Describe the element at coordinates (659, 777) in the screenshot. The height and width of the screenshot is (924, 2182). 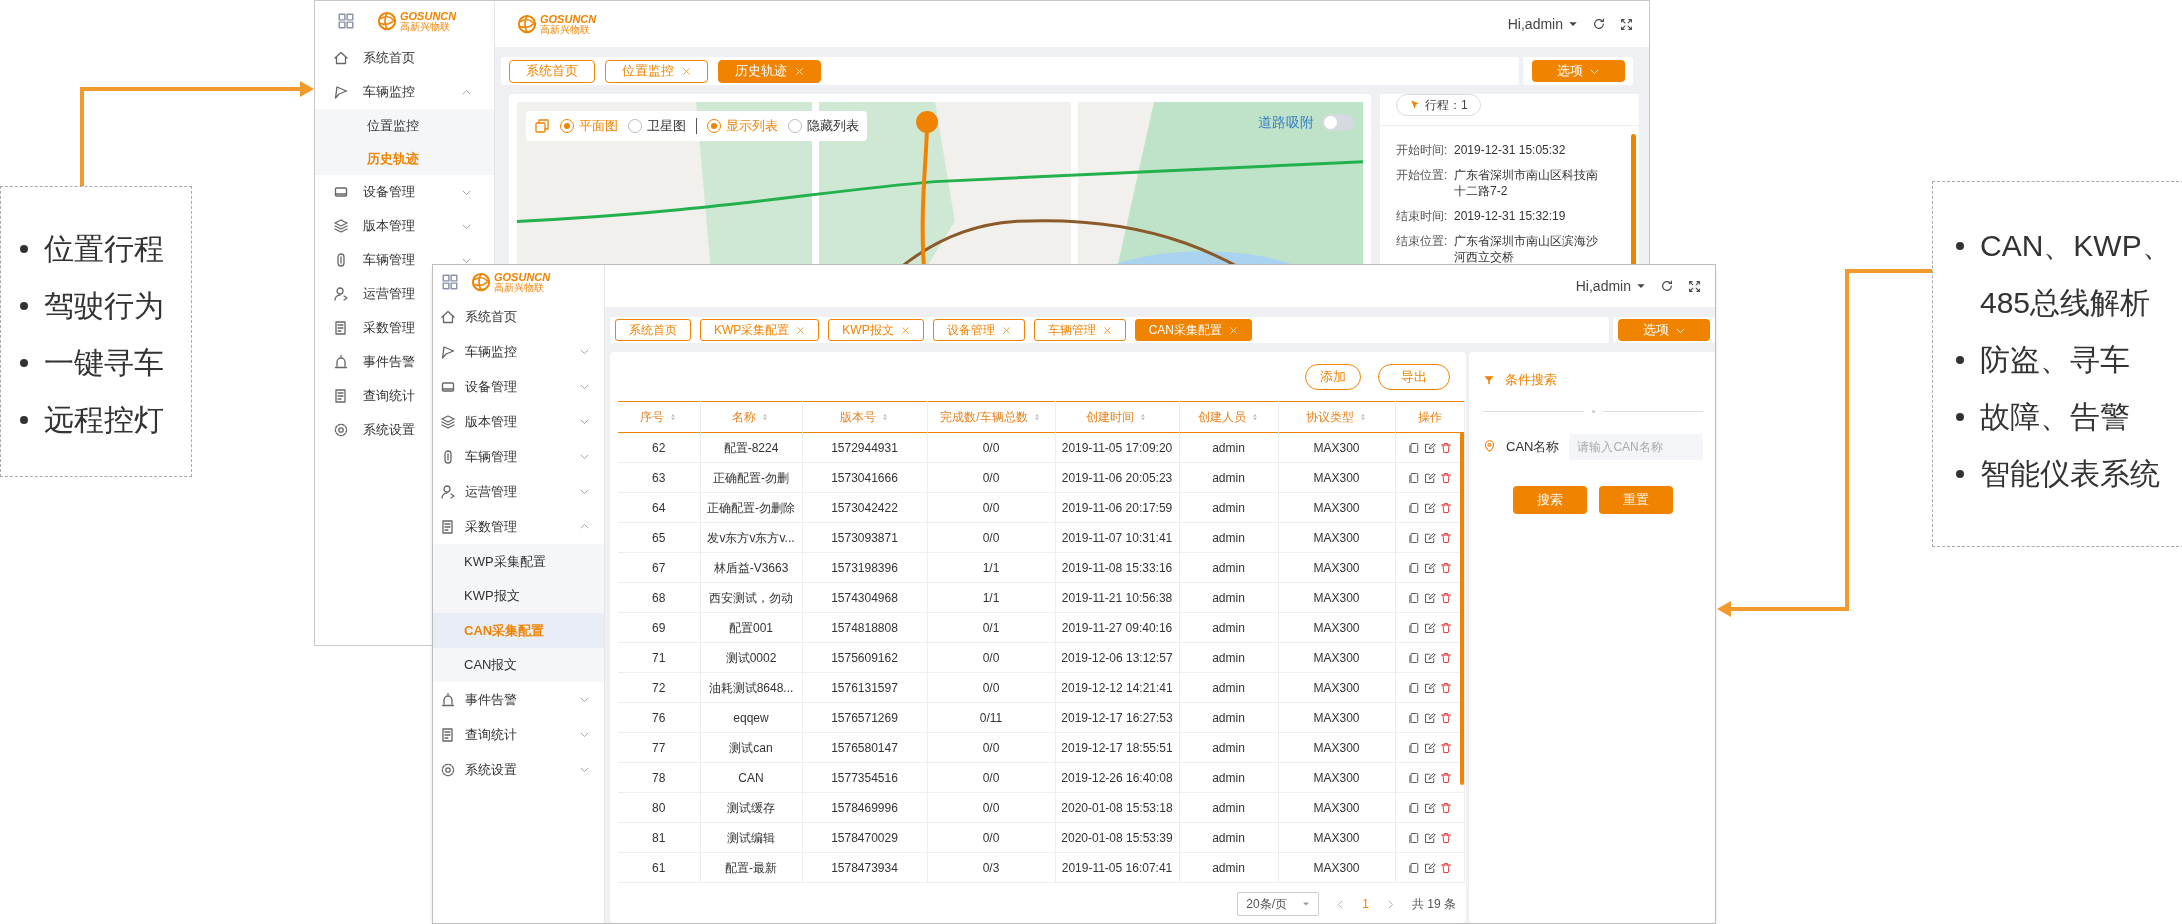
I see `table-cell: 78` at that location.